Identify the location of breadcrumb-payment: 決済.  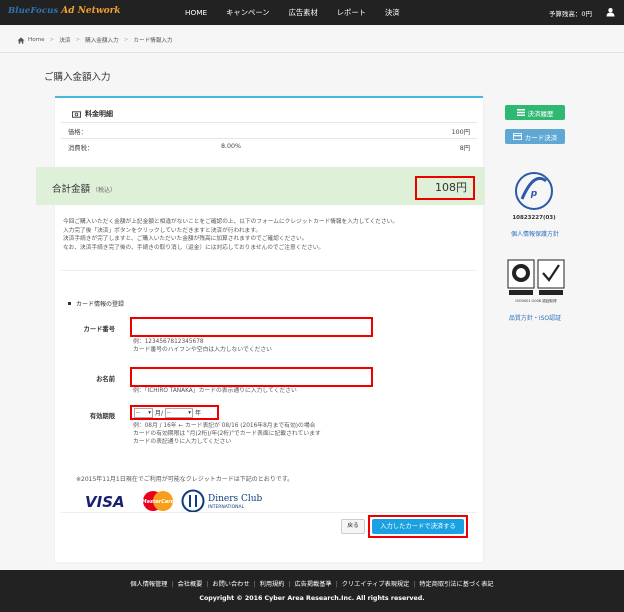
(64, 40).